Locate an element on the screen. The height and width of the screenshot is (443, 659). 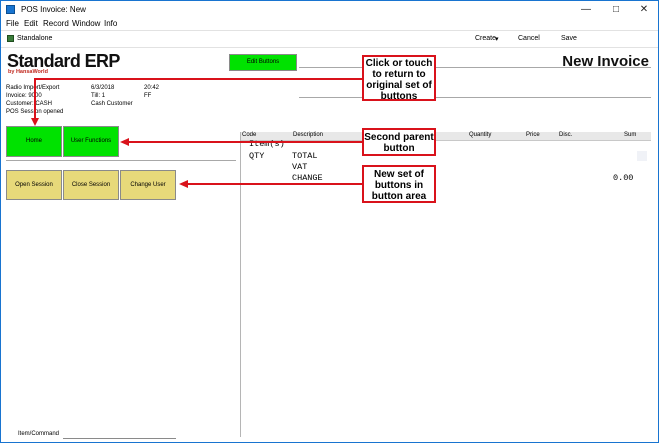
menu-bar: File Edit Record Window Info is located at coordinates (329, 24).